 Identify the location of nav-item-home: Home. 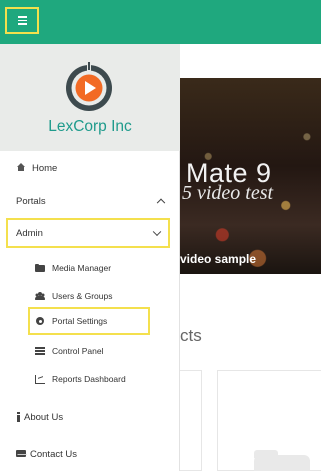
(36, 168).